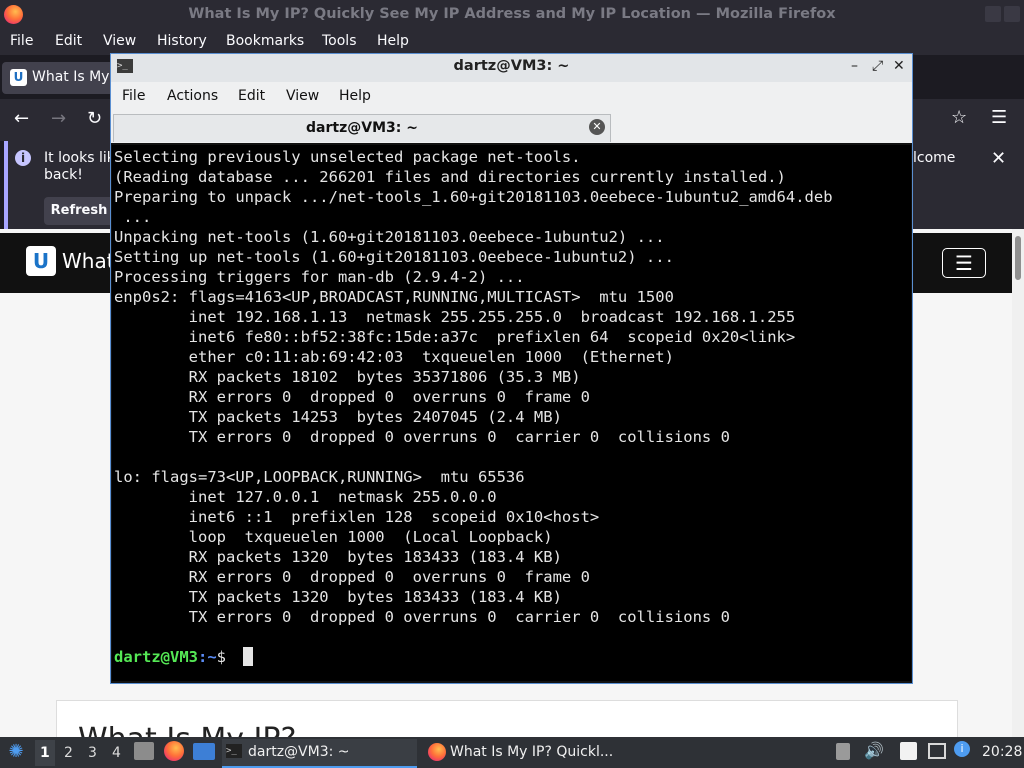 The width and height of the screenshot is (1024, 768). I want to click on workspace-2: 2, so click(68, 753).